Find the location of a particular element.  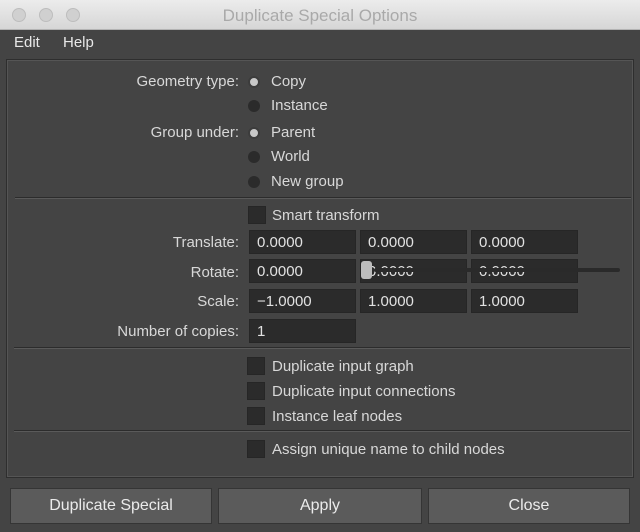

close-button: Close is located at coordinates (529, 506).